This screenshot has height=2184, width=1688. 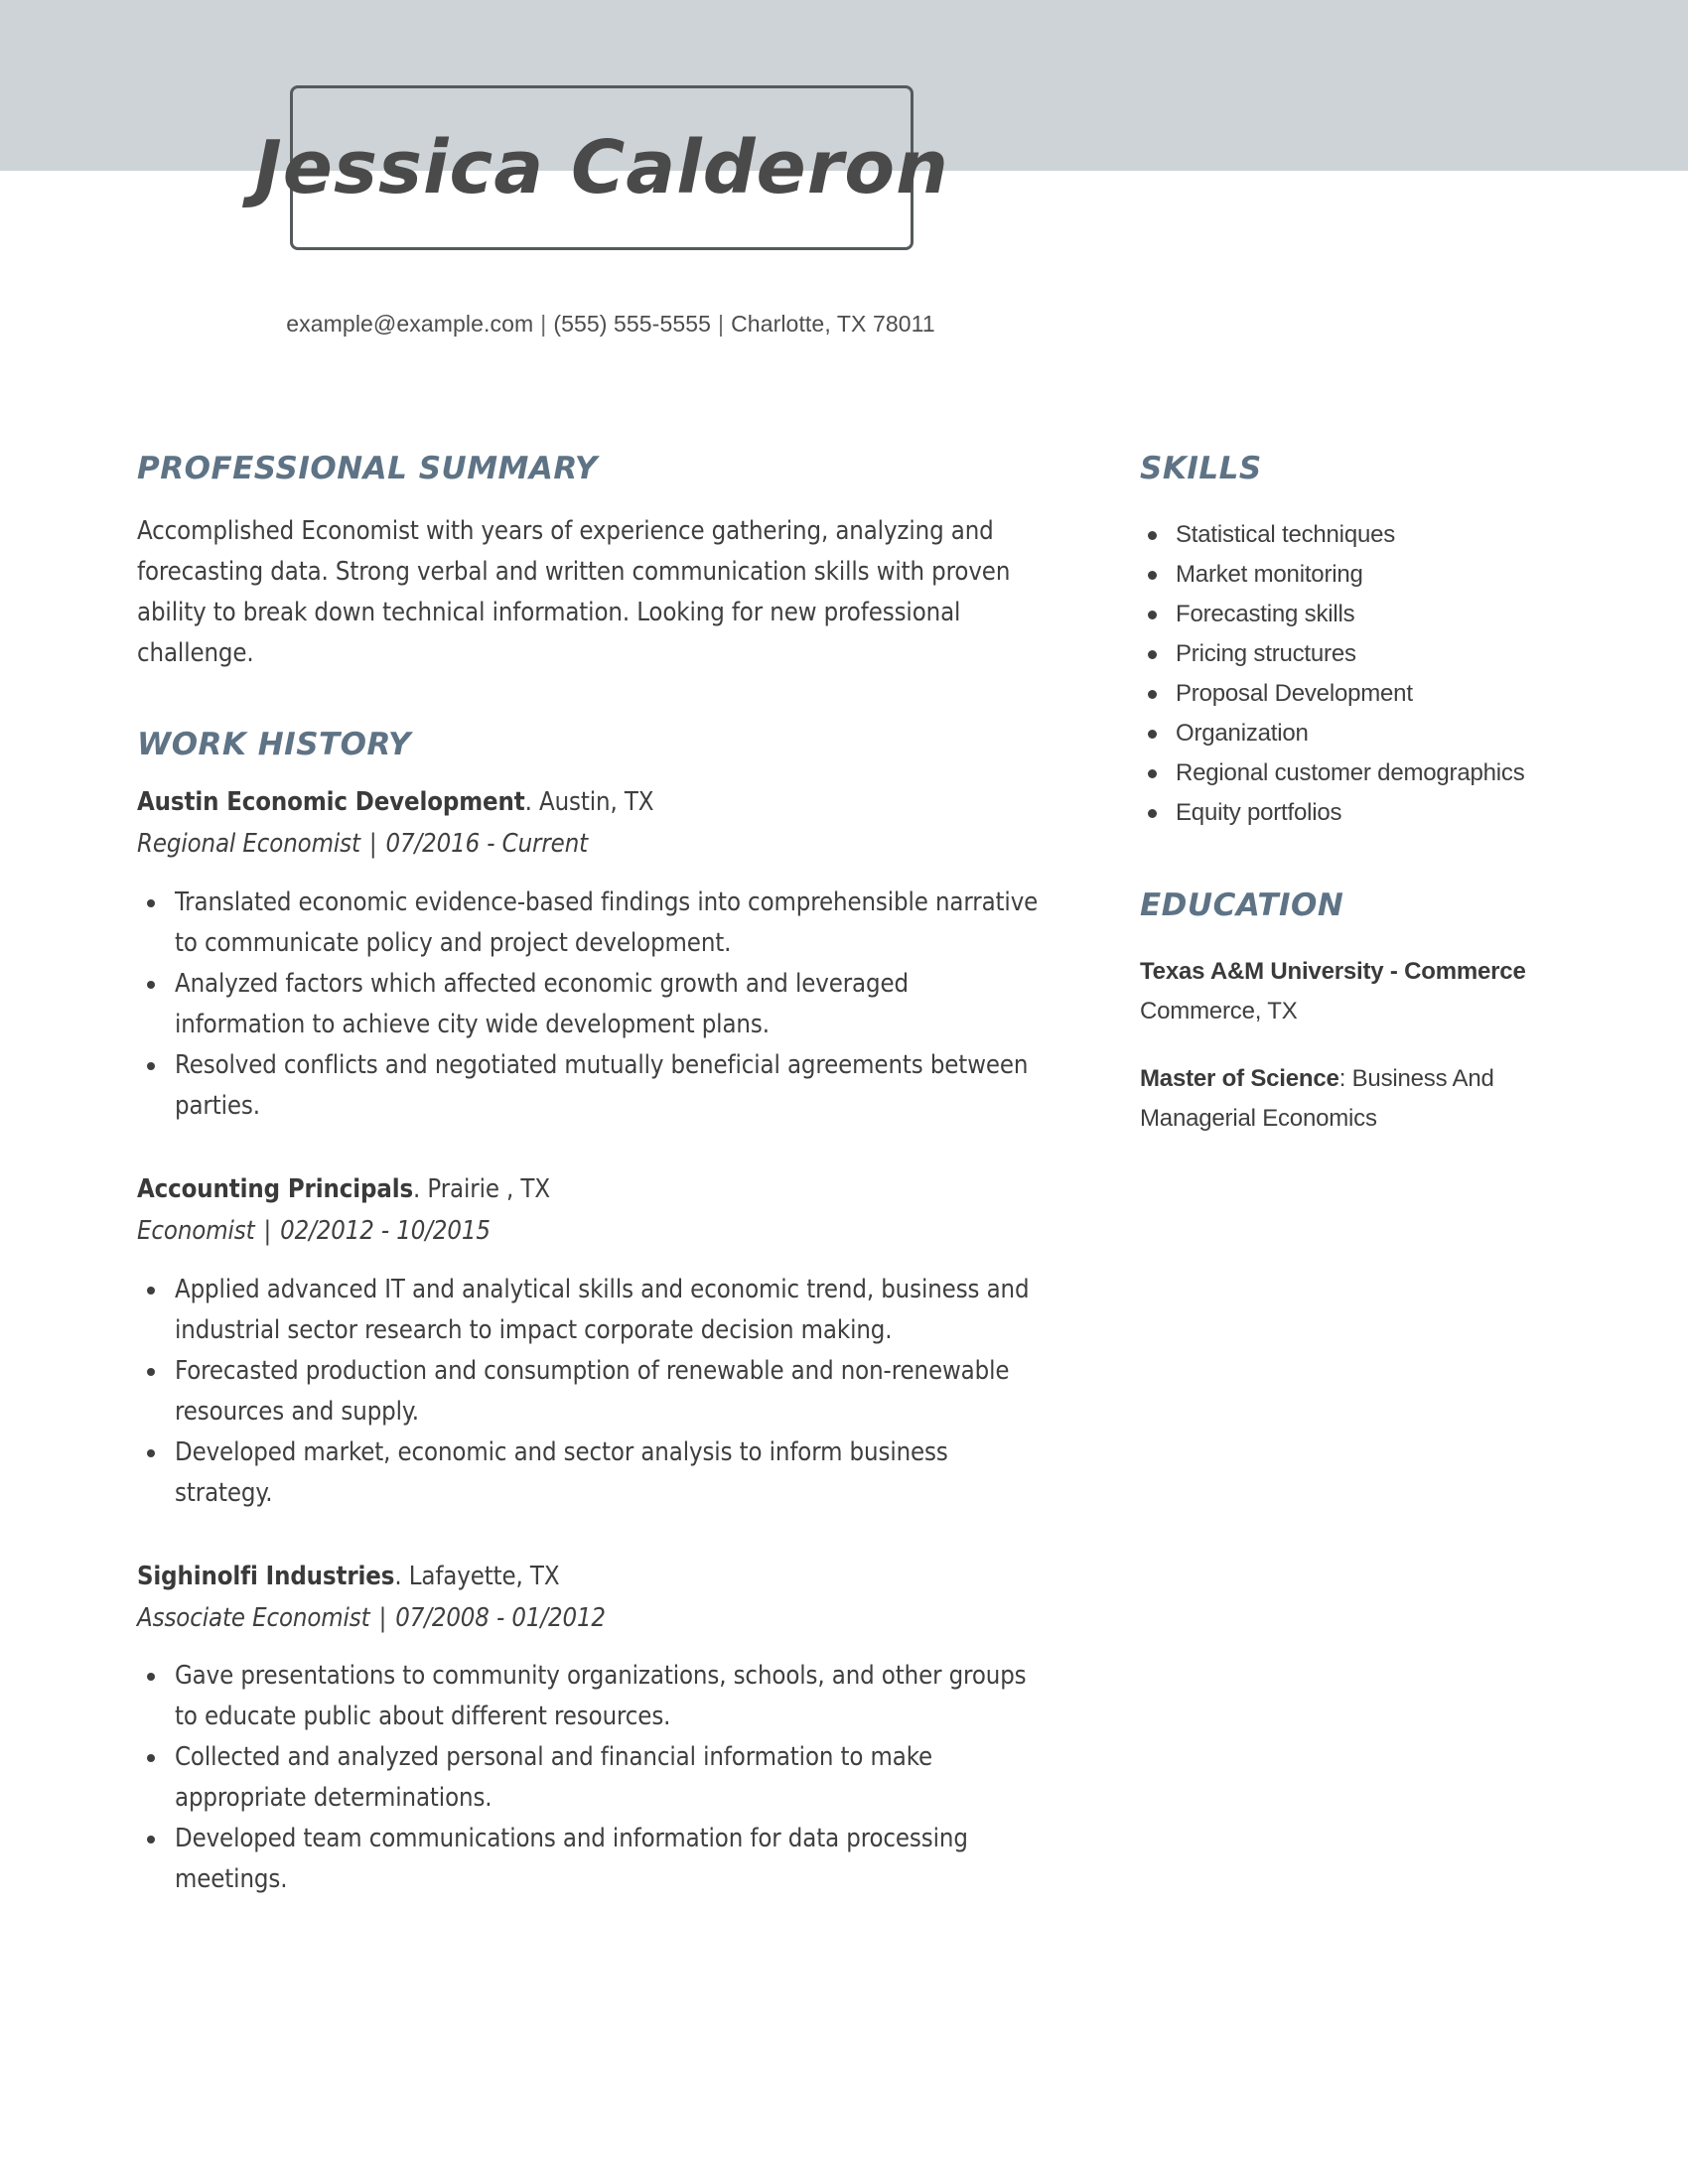 I want to click on education-degree-label: Master of Science, so click(x=1239, y=1079).